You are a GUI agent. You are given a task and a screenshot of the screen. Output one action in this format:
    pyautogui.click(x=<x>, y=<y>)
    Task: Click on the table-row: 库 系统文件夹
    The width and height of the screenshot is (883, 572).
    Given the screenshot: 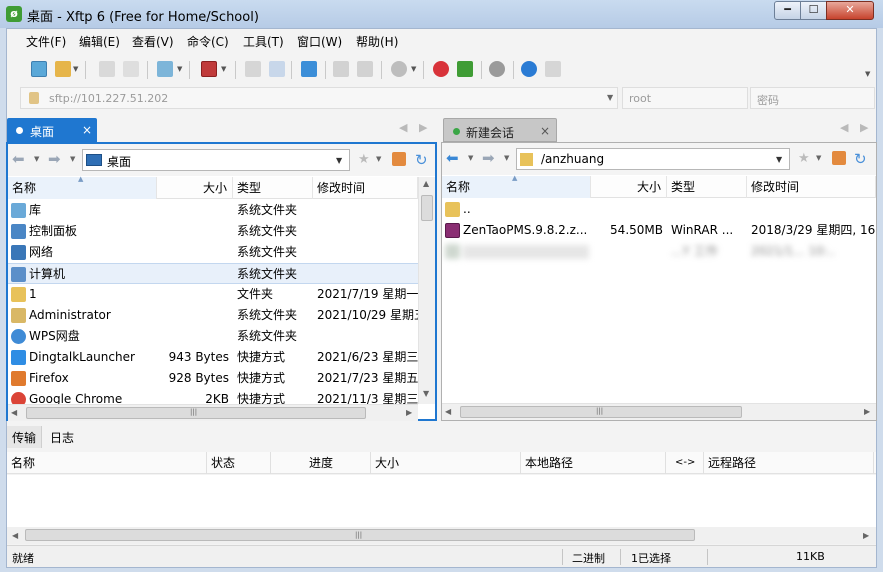 What is the action you would take?
    pyautogui.click(x=213, y=210)
    